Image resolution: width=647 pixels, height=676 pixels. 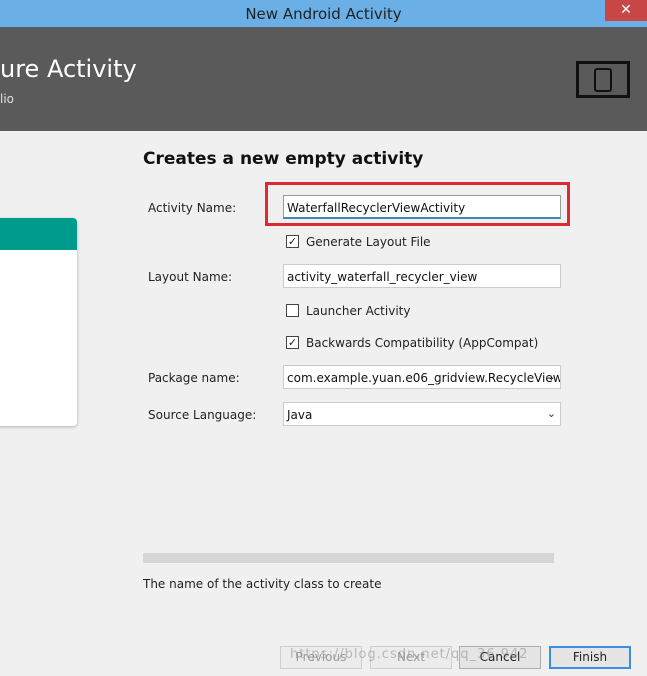 What do you see at coordinates (283, 159) in the screenshot?
I see `form-title: Creates a new empty activity` at bounding box center [283, 159].